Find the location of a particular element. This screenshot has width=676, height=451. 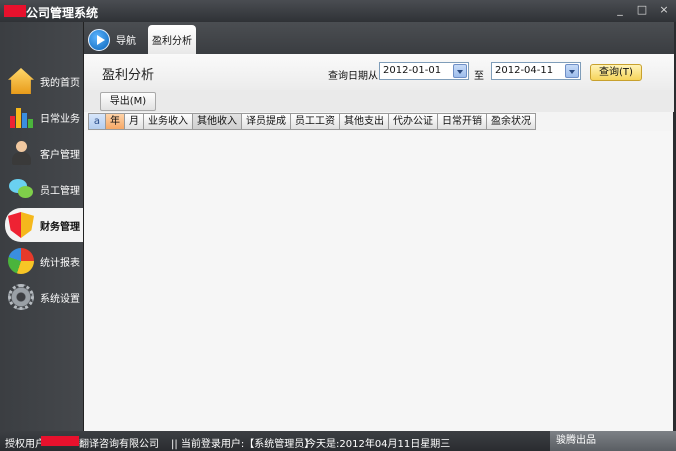

sidebar-item-label: 系统设置 is located at coordinates (60, 299).